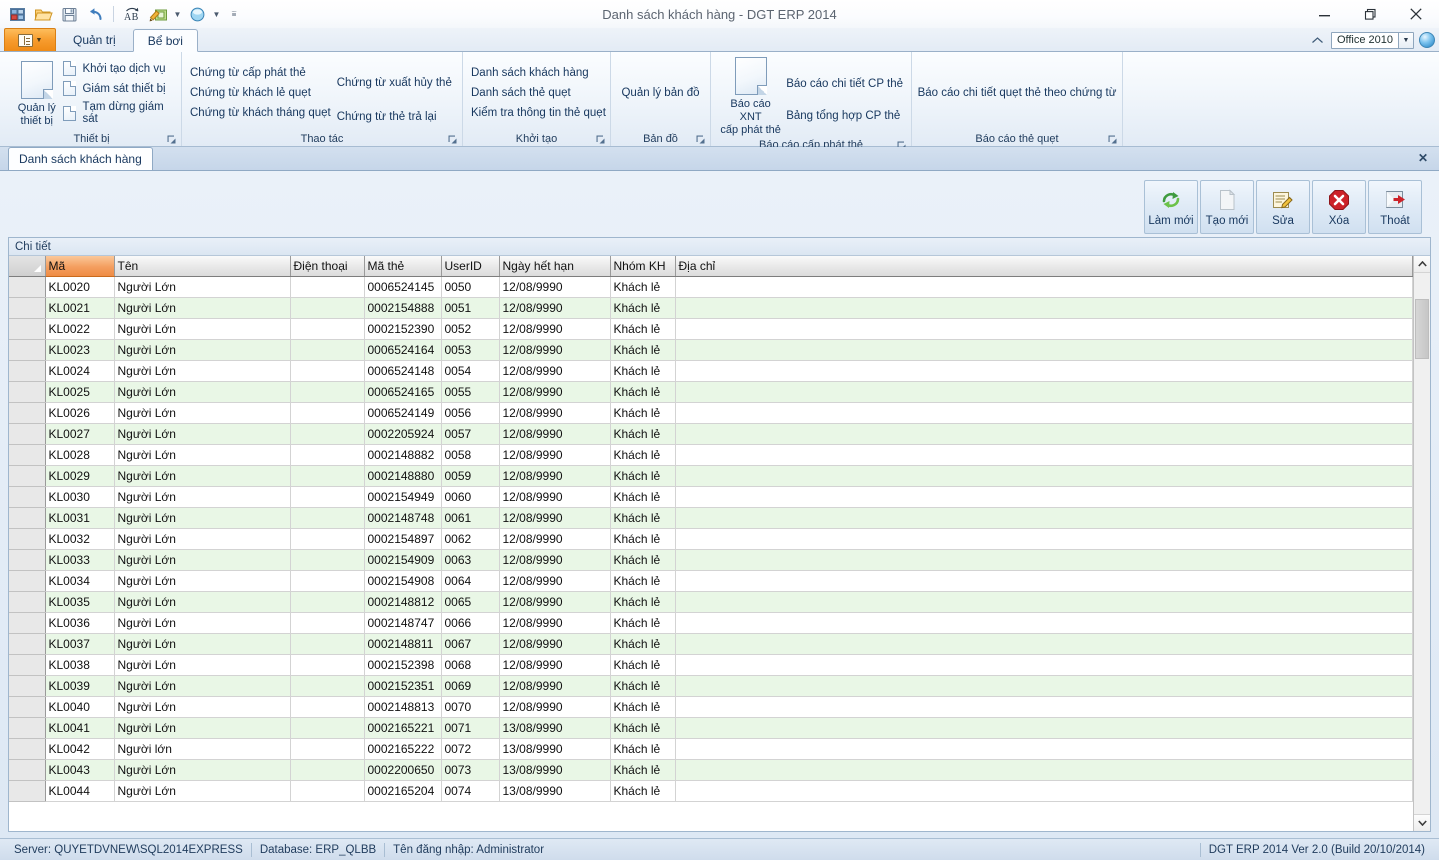 The height and width of the screenshot is (860, 1439). I want to click on table-cell-ma: KL0039, so click(80, 686).